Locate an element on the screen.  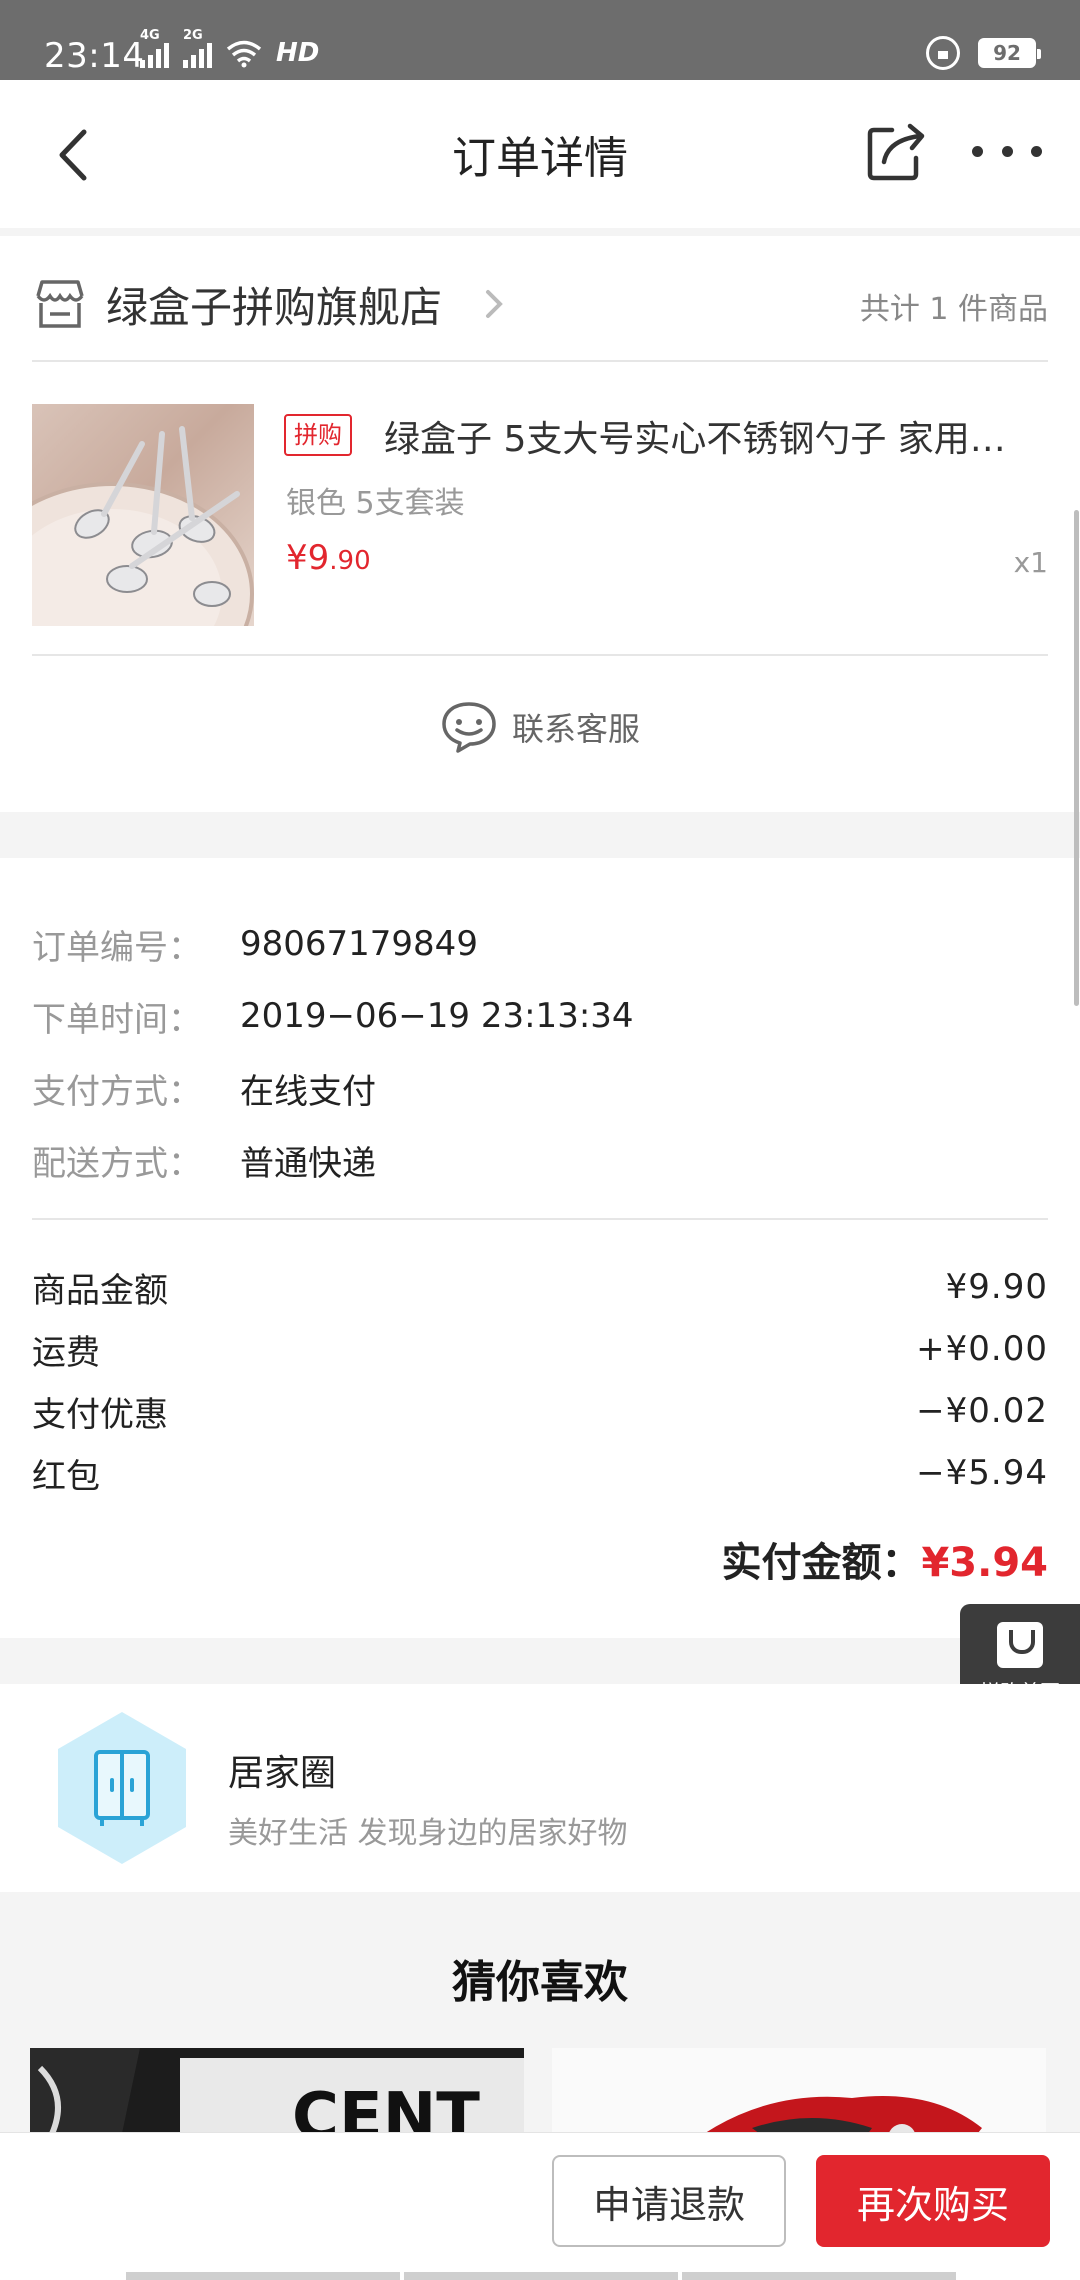
customer-service-icon is located at coordinates (469, 727).